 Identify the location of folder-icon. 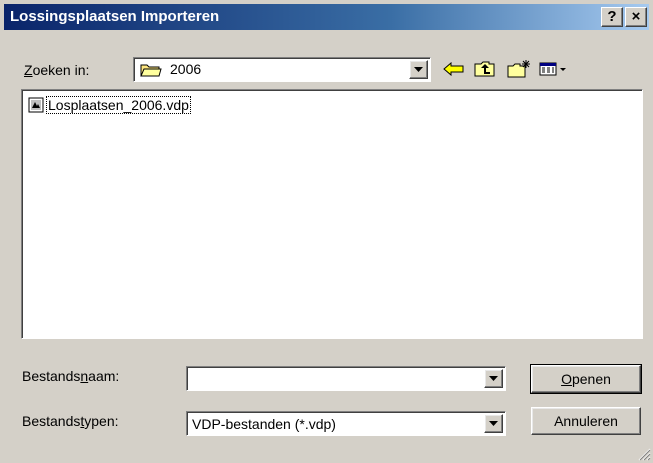
(151, 70).